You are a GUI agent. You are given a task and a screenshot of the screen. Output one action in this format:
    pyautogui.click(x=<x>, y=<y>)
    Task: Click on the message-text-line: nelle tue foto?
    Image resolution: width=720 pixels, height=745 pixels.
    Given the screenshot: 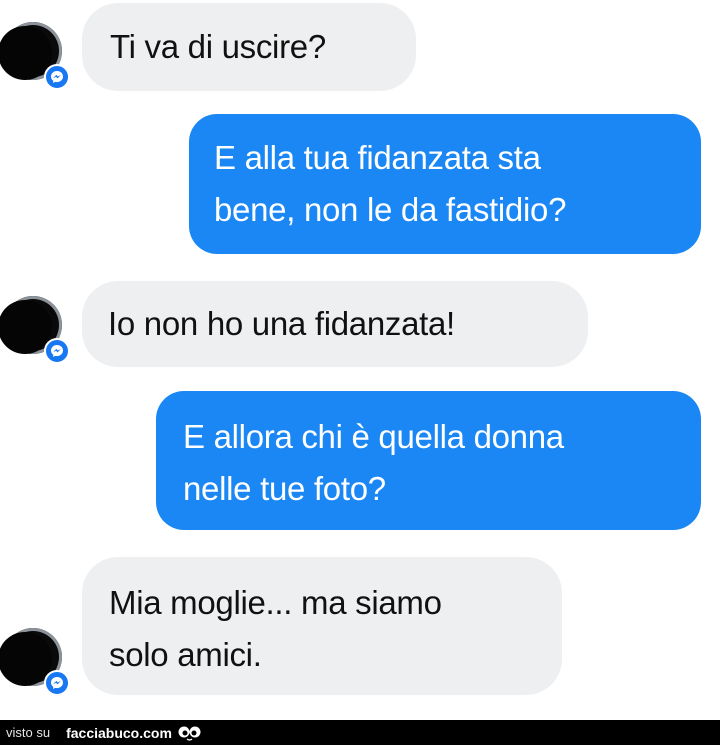 What is the action you would take?
    pyautogui.click(x=284, y=488)
    